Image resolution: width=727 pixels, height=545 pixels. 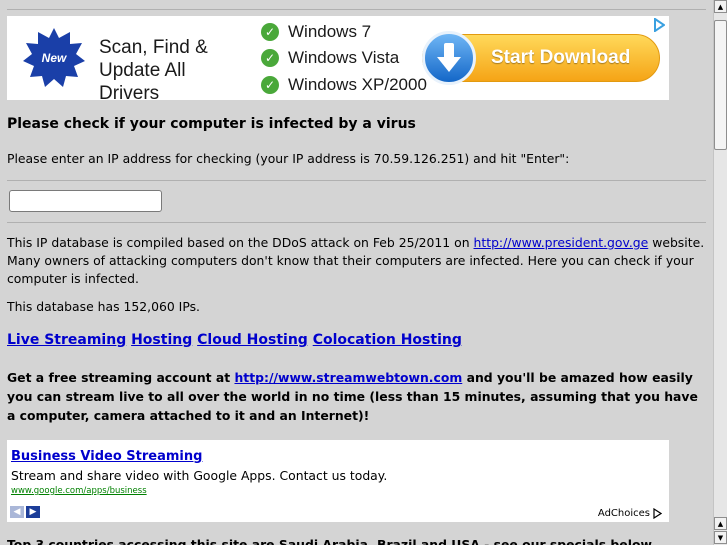 What do you see at coordinates (161, 340) in the screenshot?
I see `hosting-link: Hosting` at bounding box center [161, 340].